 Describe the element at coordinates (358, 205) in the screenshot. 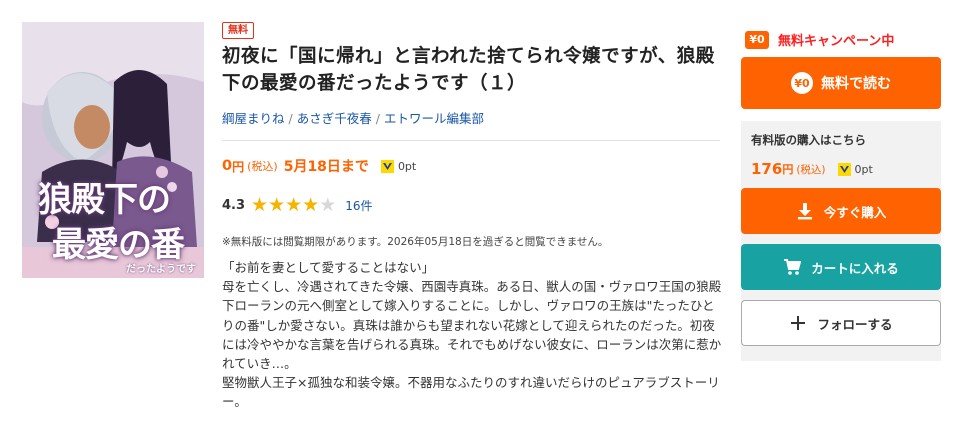

I see `review-count-link: 16件` at that location.